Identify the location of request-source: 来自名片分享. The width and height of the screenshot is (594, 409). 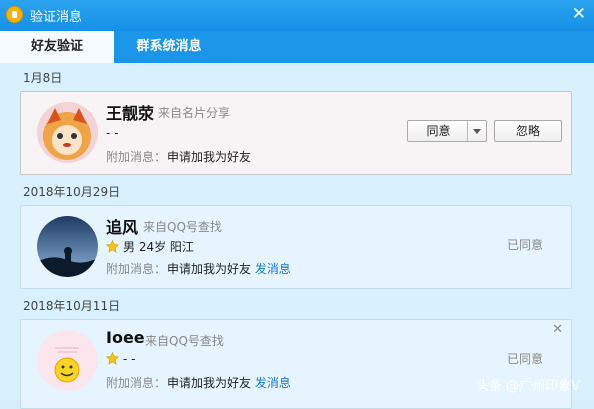
(194, 113).